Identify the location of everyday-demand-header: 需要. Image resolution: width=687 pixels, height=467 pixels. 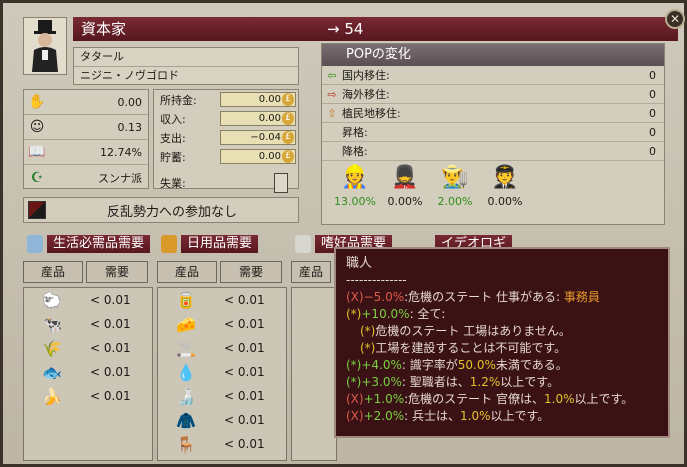
(251, 272).